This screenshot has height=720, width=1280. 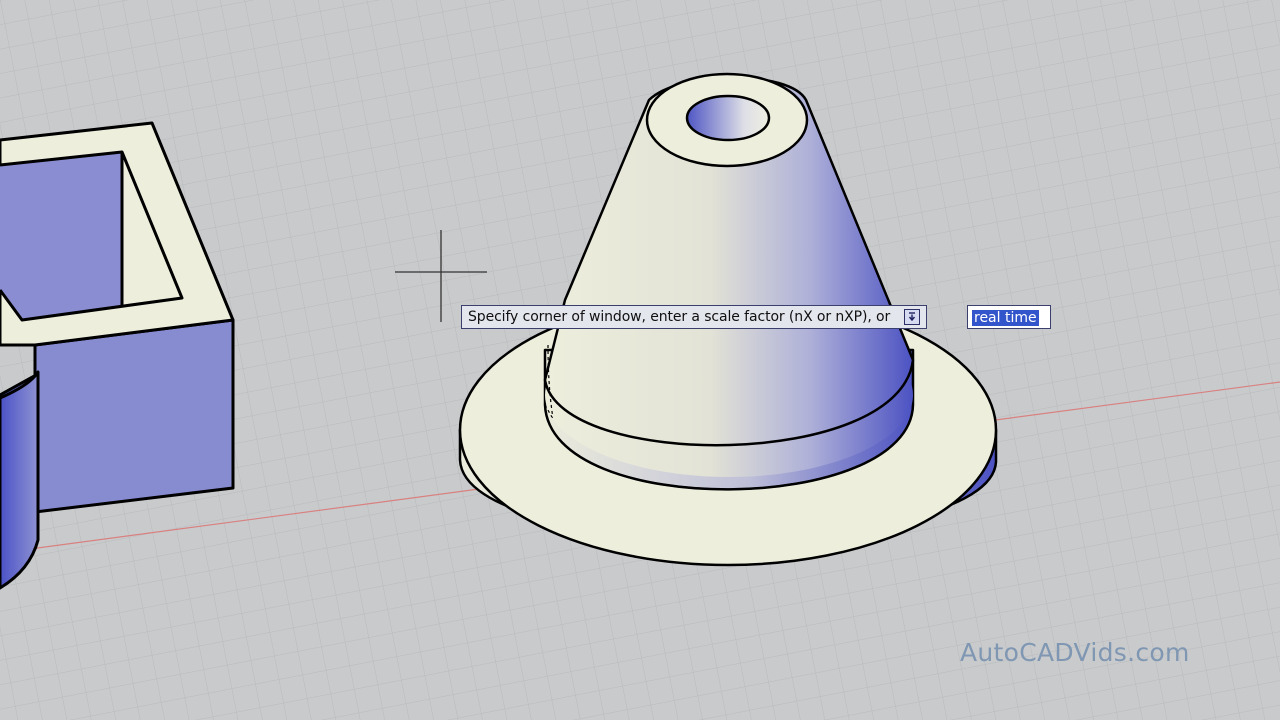 I want to click on dynamic-input-field: real time, so click(x=1009, y=317).